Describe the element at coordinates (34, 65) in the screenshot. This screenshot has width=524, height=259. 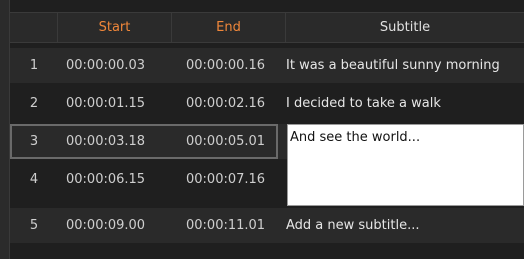
I see `row-number: 1` at that location.